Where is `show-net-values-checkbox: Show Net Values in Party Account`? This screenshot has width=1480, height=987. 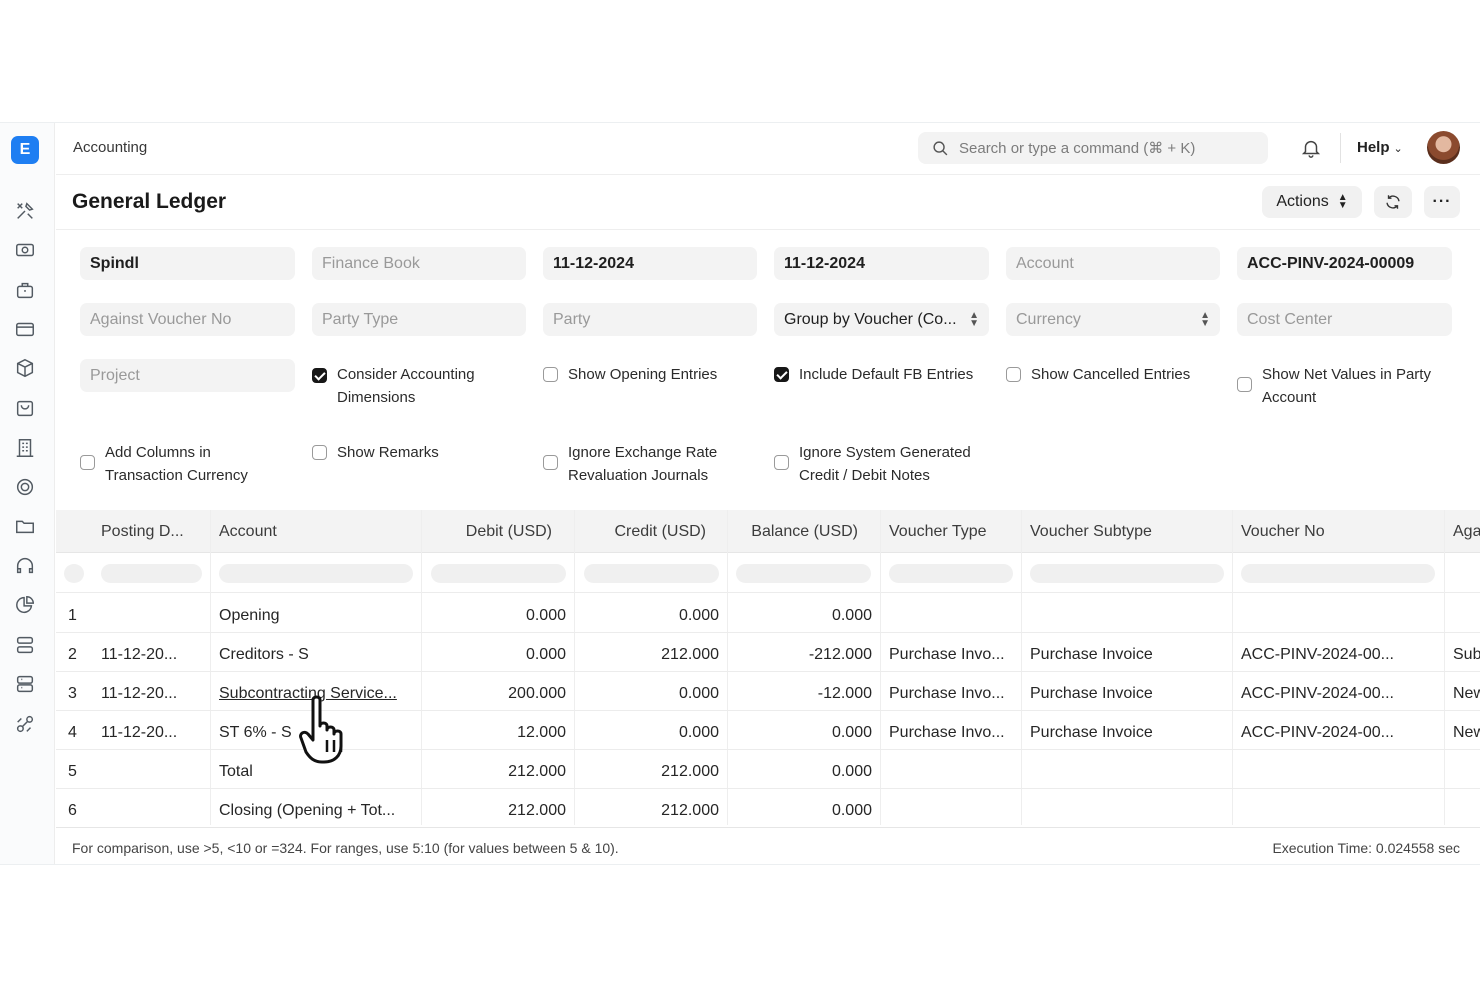
show-net-values-checkbox: Show Net Values in Party Account is located at coordinates (1334, 386).